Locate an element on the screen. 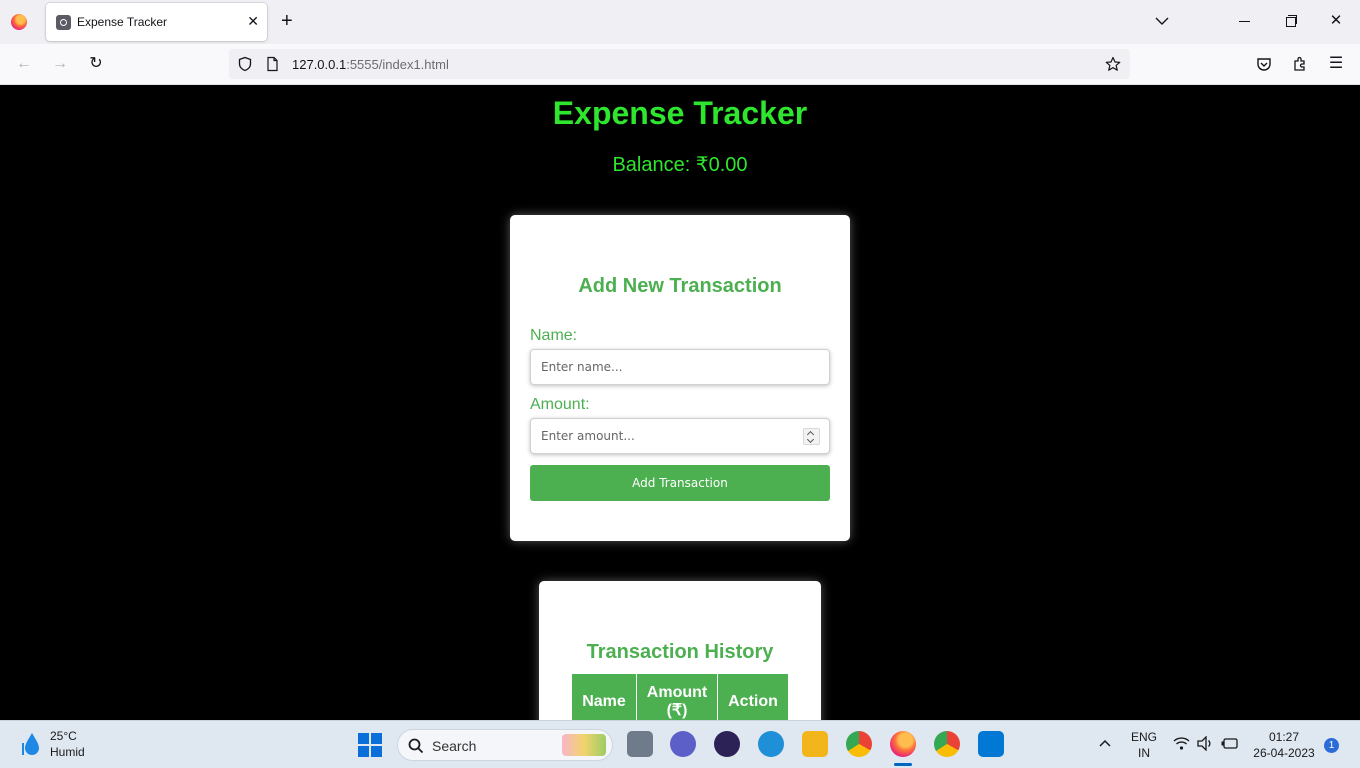 The image size is (1360, 768). url-text: 127.0.0.1:5555/index1.html is located at coordinates (370, 64).